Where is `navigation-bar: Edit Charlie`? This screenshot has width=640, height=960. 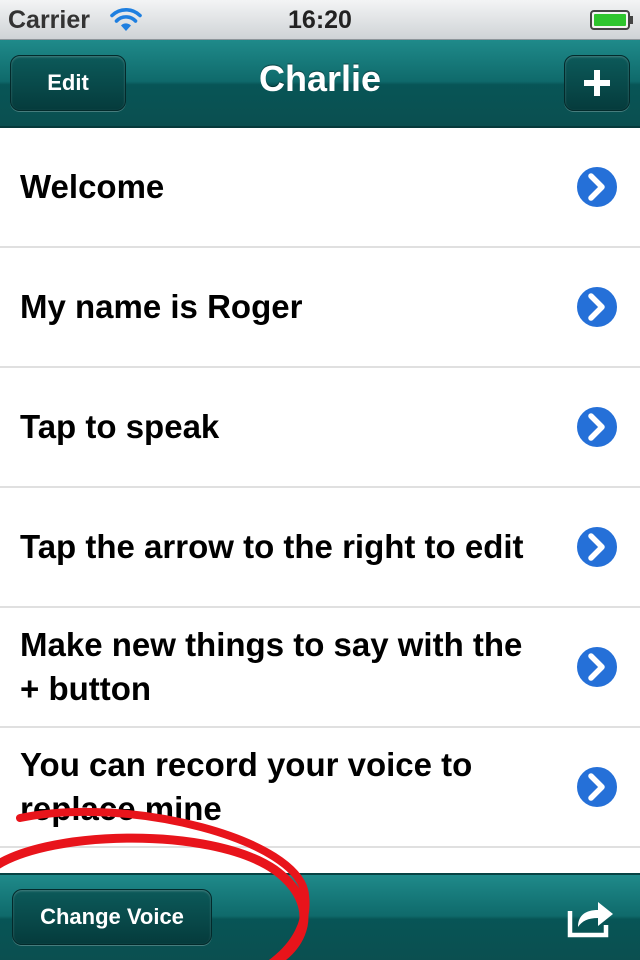
navigation-bar: Edit Charlie is located at coordinates (320, 84).